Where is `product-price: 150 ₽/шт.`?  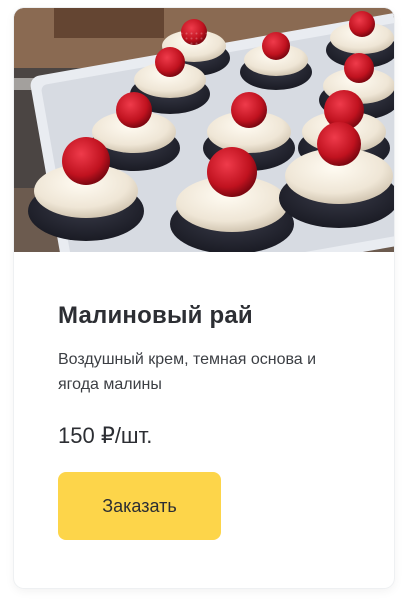 product-price: 150 ₽/шт. is located at coordinates (105, 435).